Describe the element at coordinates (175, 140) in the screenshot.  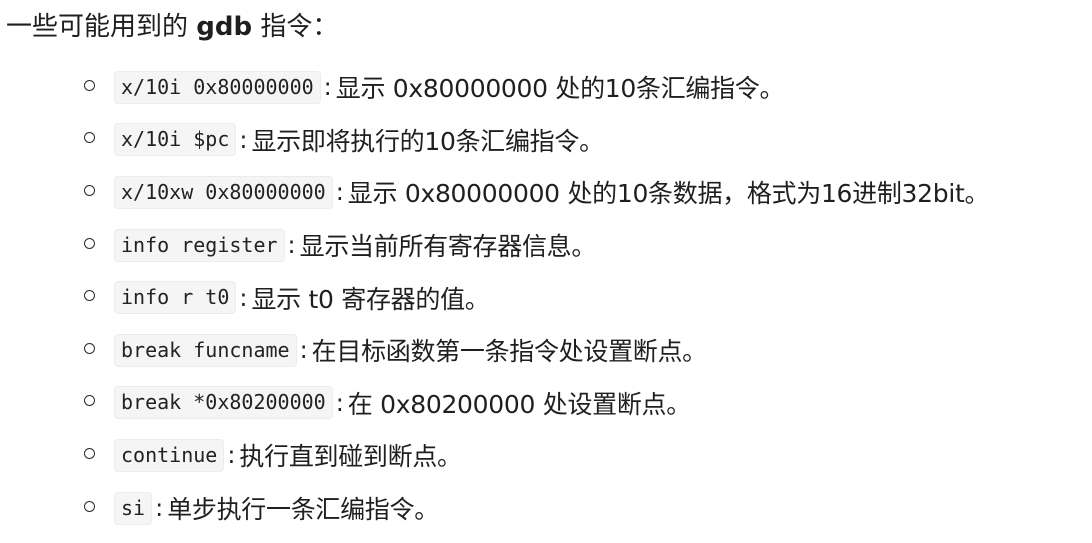
I see `command-code: x/10i $pc` at that location.